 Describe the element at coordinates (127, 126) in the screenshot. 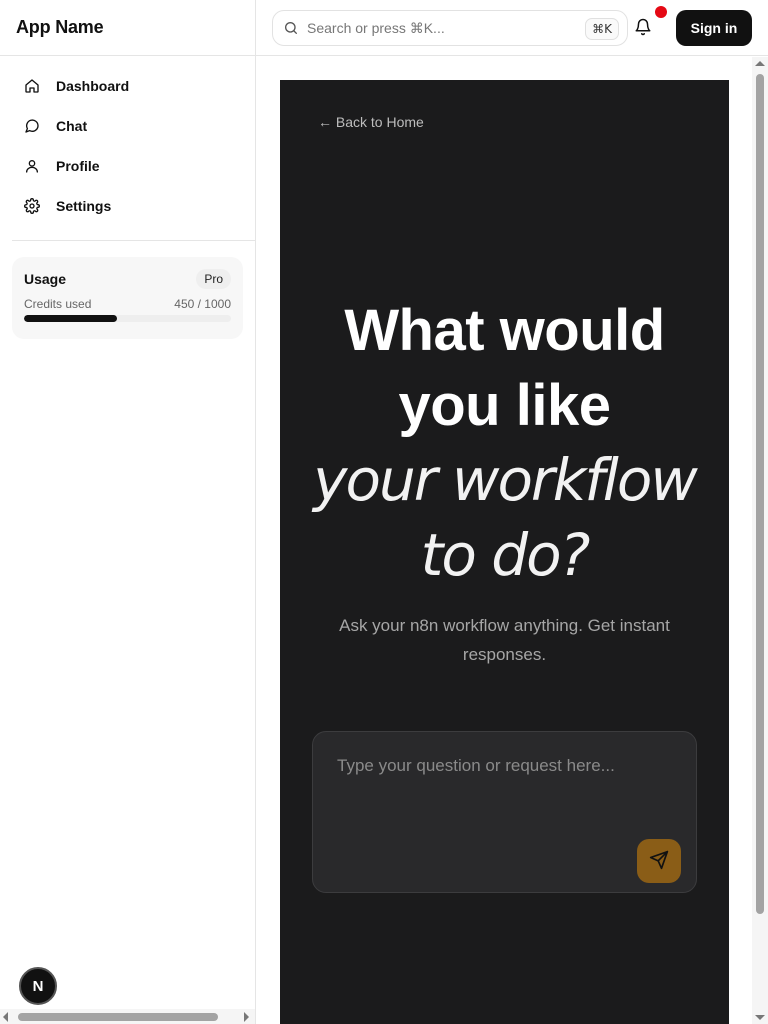

I see `sidebar-item-chat: Chat` at that location.